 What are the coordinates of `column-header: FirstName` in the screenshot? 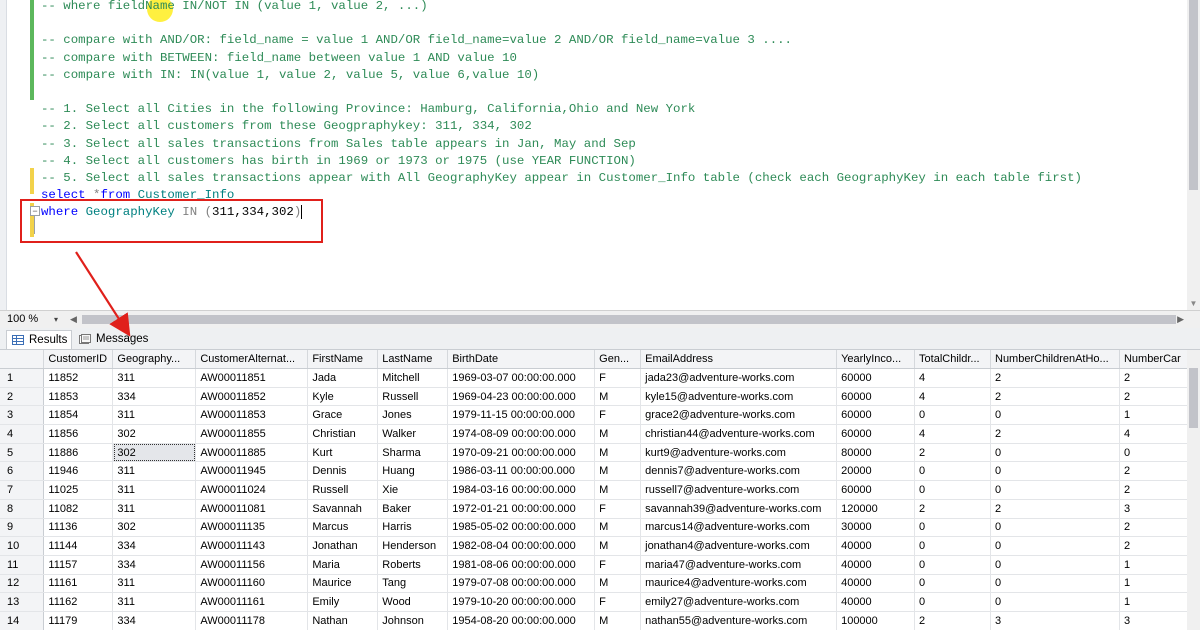 It's located at (343, 359).